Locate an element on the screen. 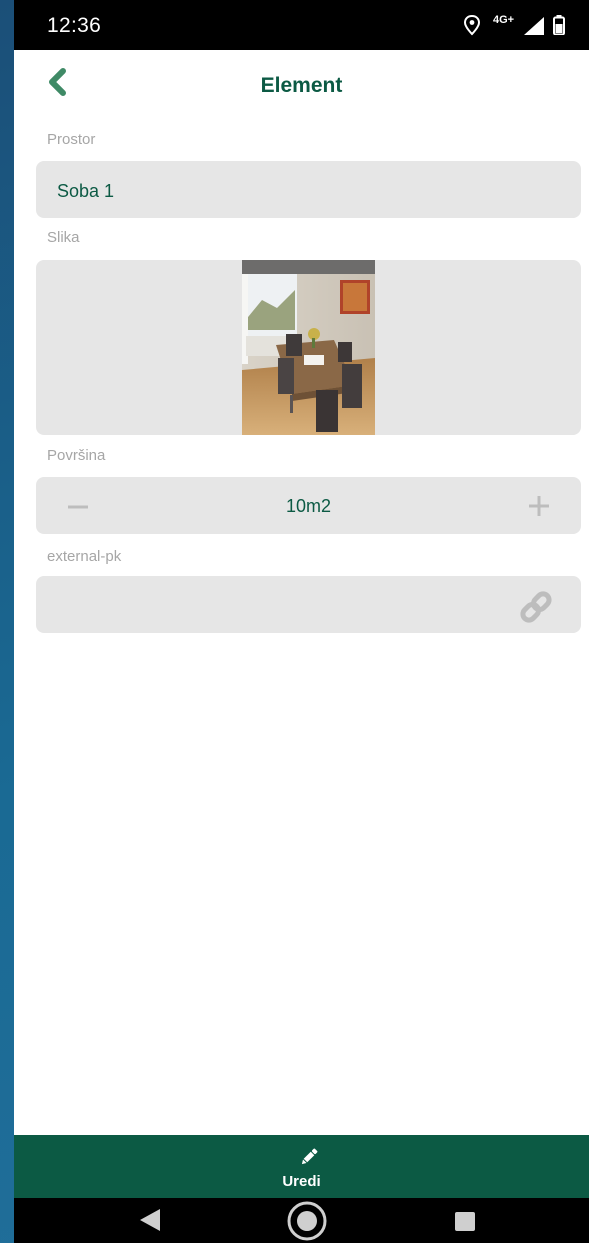 Image resolution: width=589 pixels, height=1243 pixels. prostor-value: Soba 1 is located at coordinates (86, 191).